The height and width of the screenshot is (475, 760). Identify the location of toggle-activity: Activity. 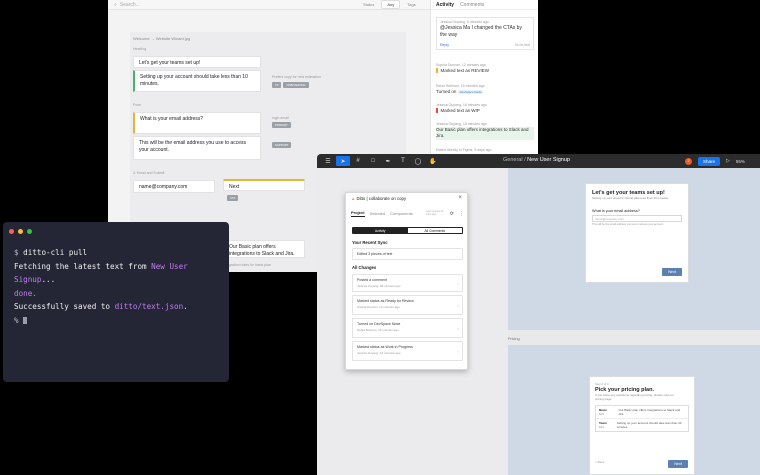
(380, 230).